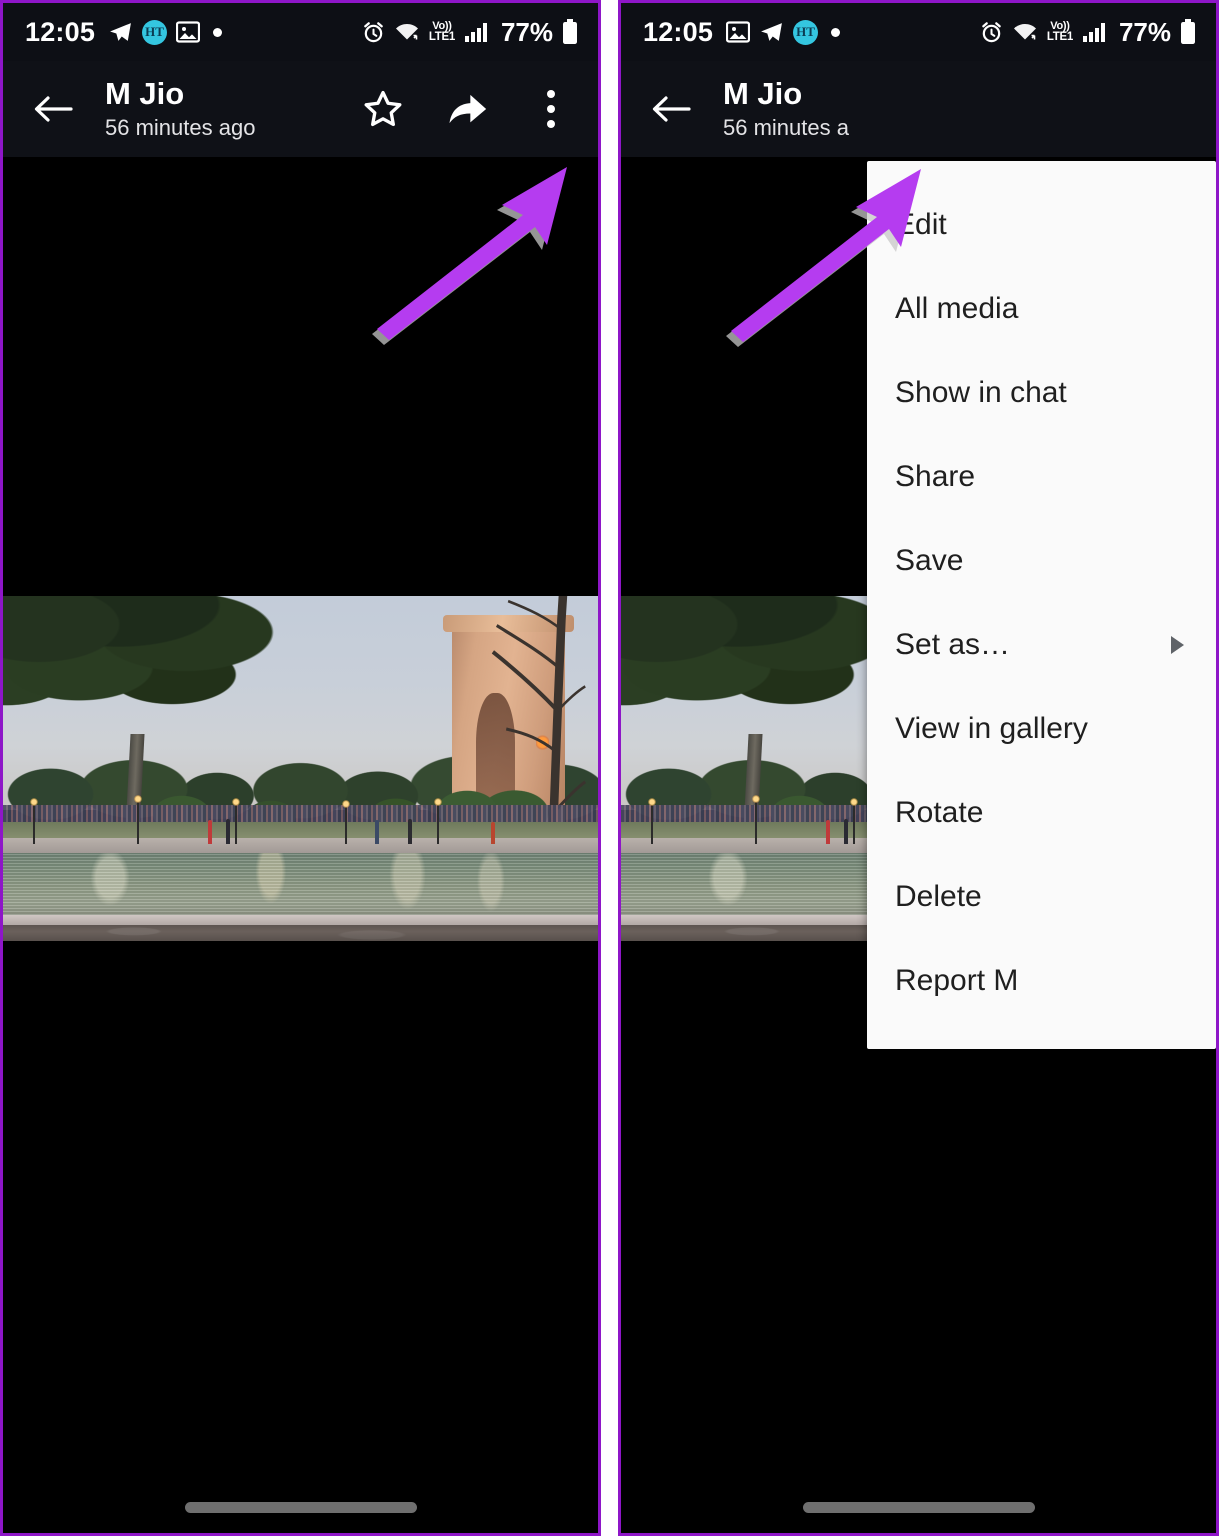  I want to click on annotation-arrow, so click(469, 256).